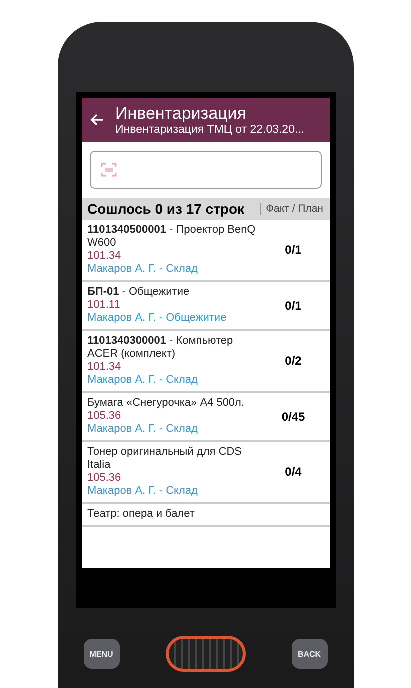 Image resolution: width=411 pixels, height=688 pixels. What do you see at coordinates (206, 170) in the screenshot?
I see `scan-field` at bounding box center [206, 170].